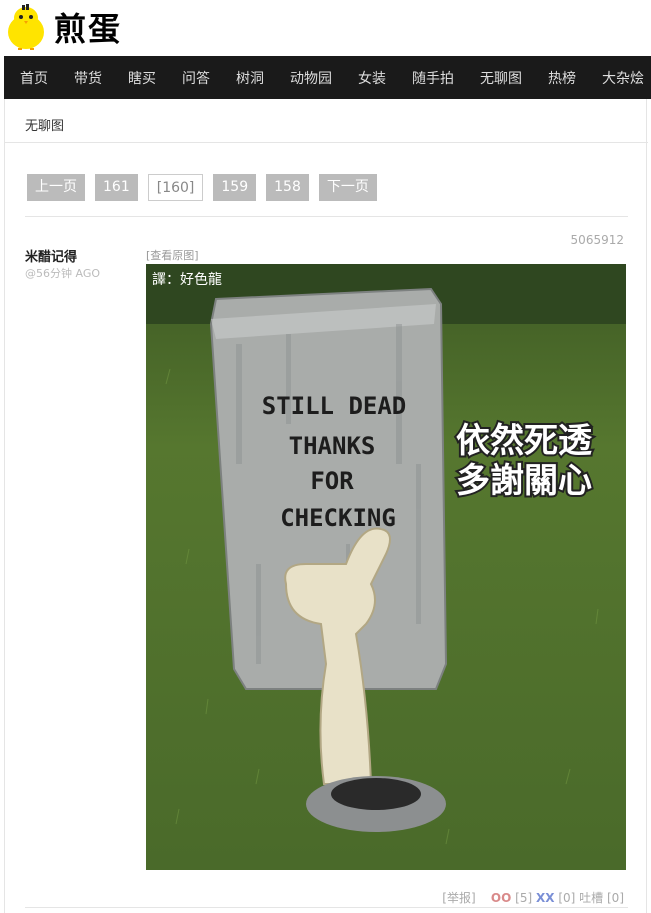 Image resolution: width=651 pixels, height=913 pixels. I want to click on tucao-button: 吐槽, so click(591, 898).